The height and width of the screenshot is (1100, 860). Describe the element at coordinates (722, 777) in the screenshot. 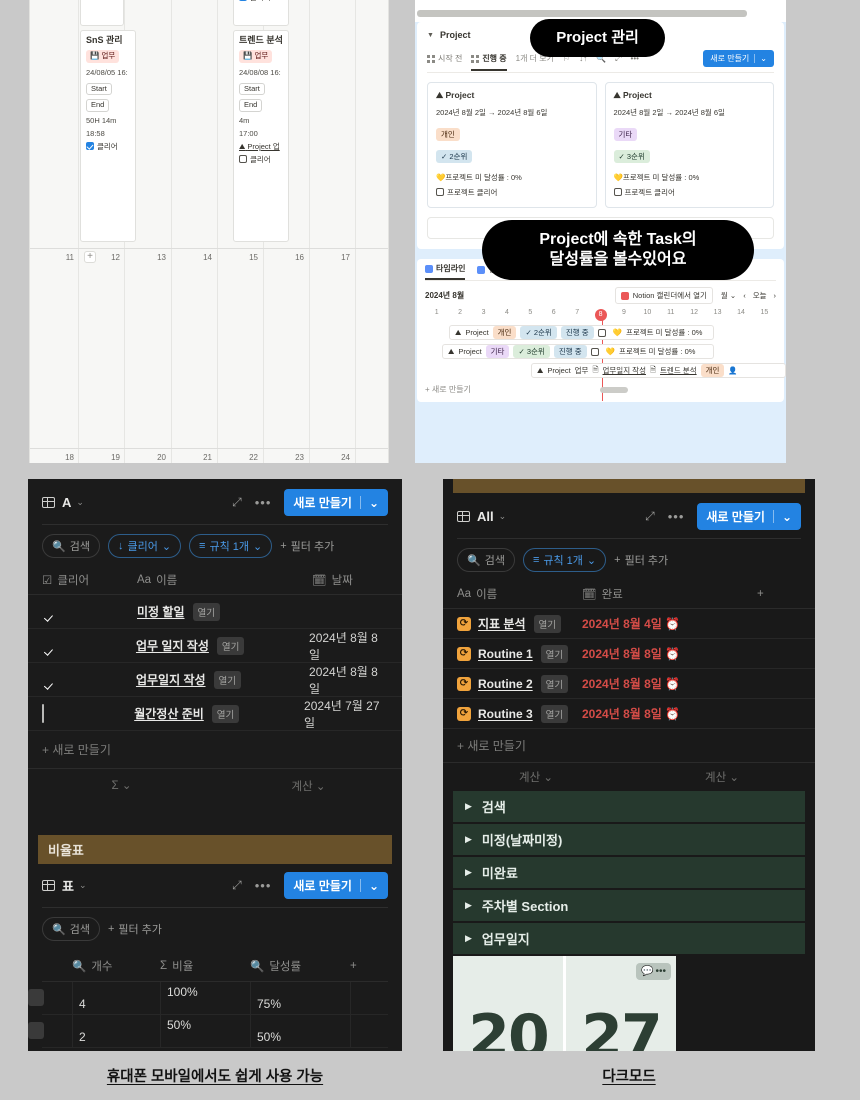

I see `footer-calc: 계산 ⌄` at that location.